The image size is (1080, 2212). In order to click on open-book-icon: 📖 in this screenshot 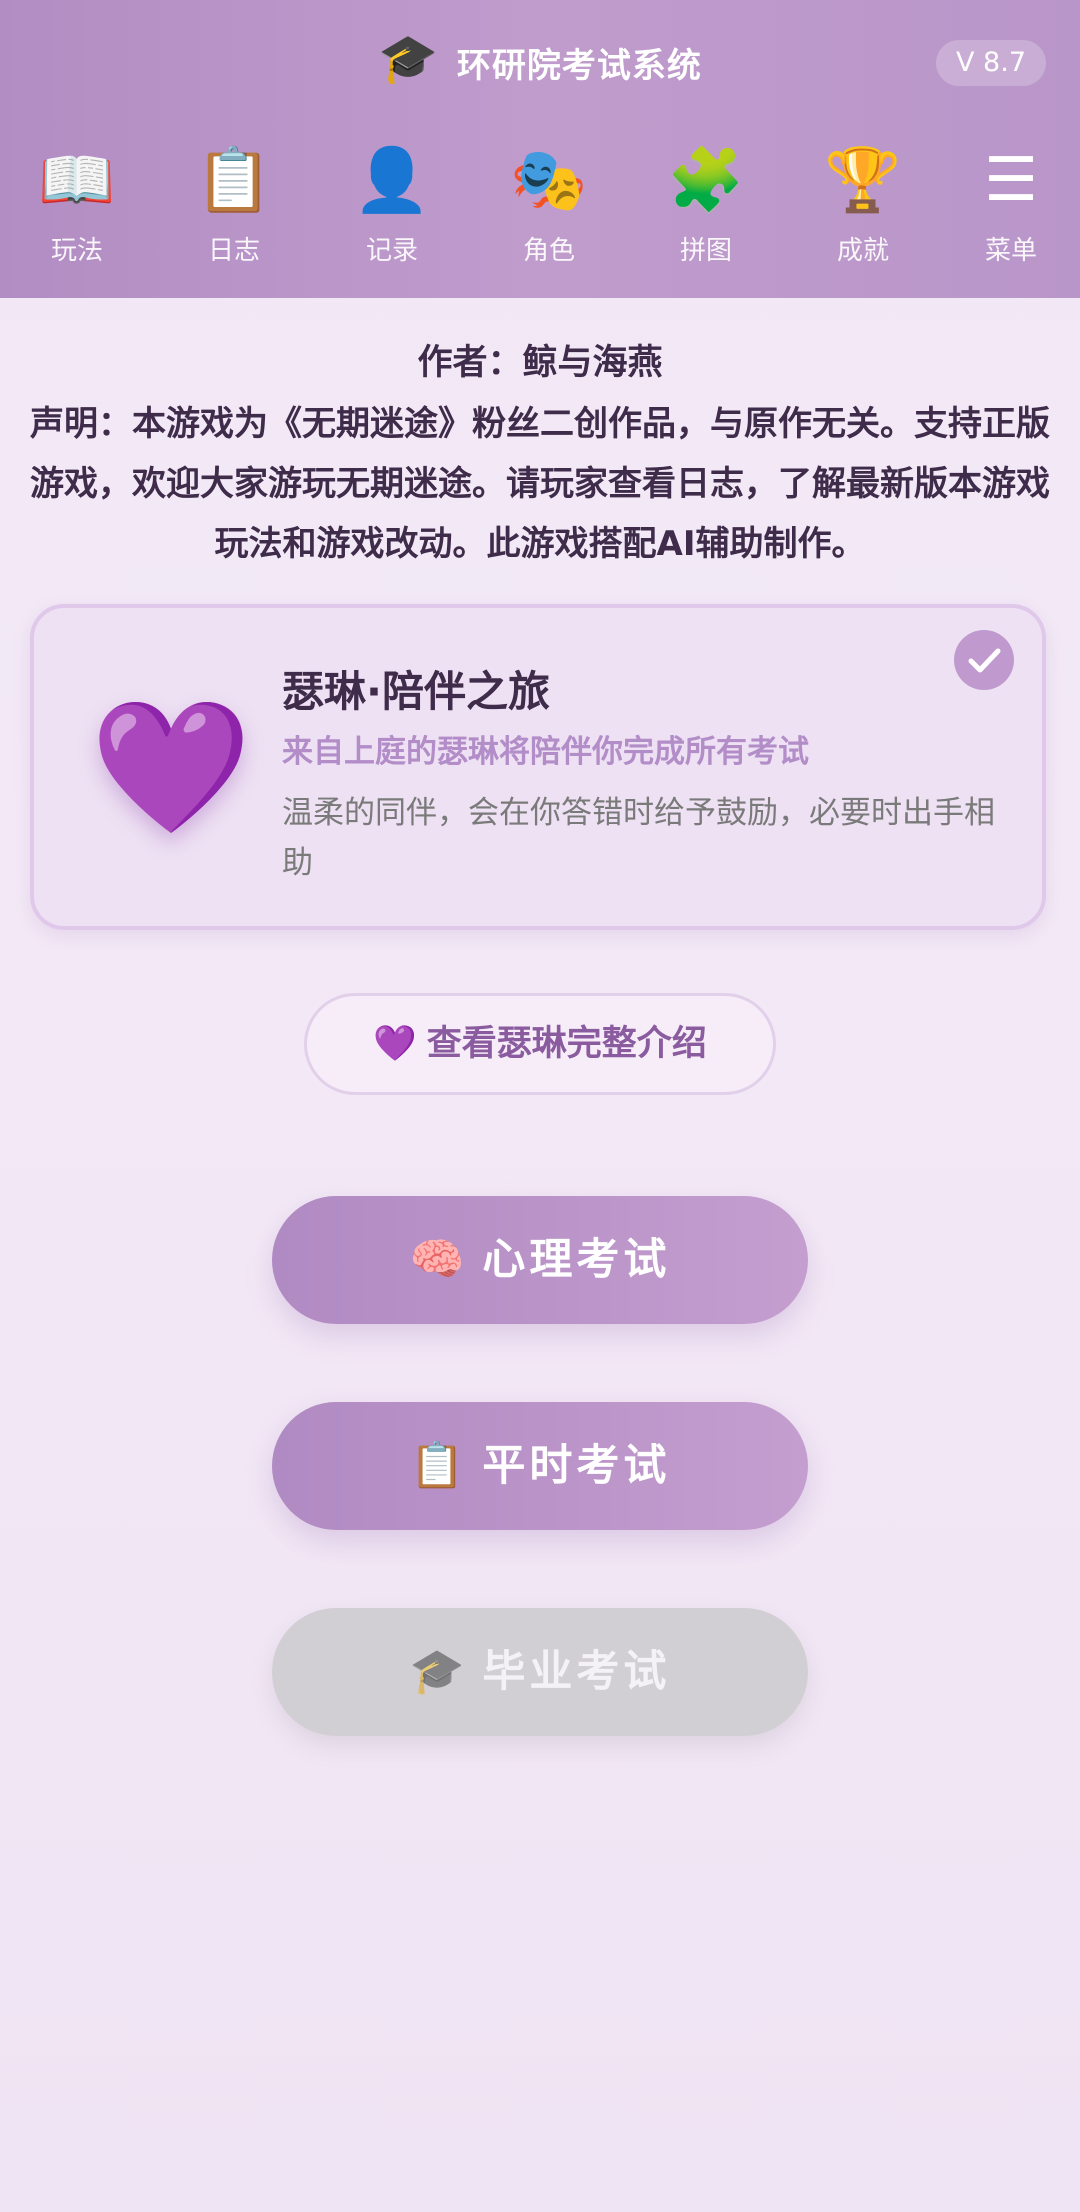, I will do `click(77, 179)`.